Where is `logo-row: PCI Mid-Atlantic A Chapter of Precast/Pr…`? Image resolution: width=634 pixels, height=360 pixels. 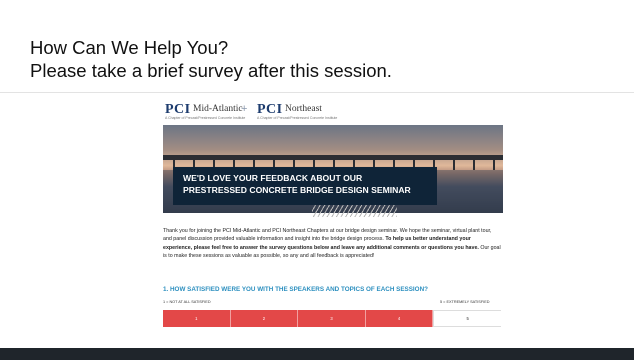 logo-row: PCI Mid-Atlantic A Chapter of Precast/Pr… is located at coordinates (263, 112).